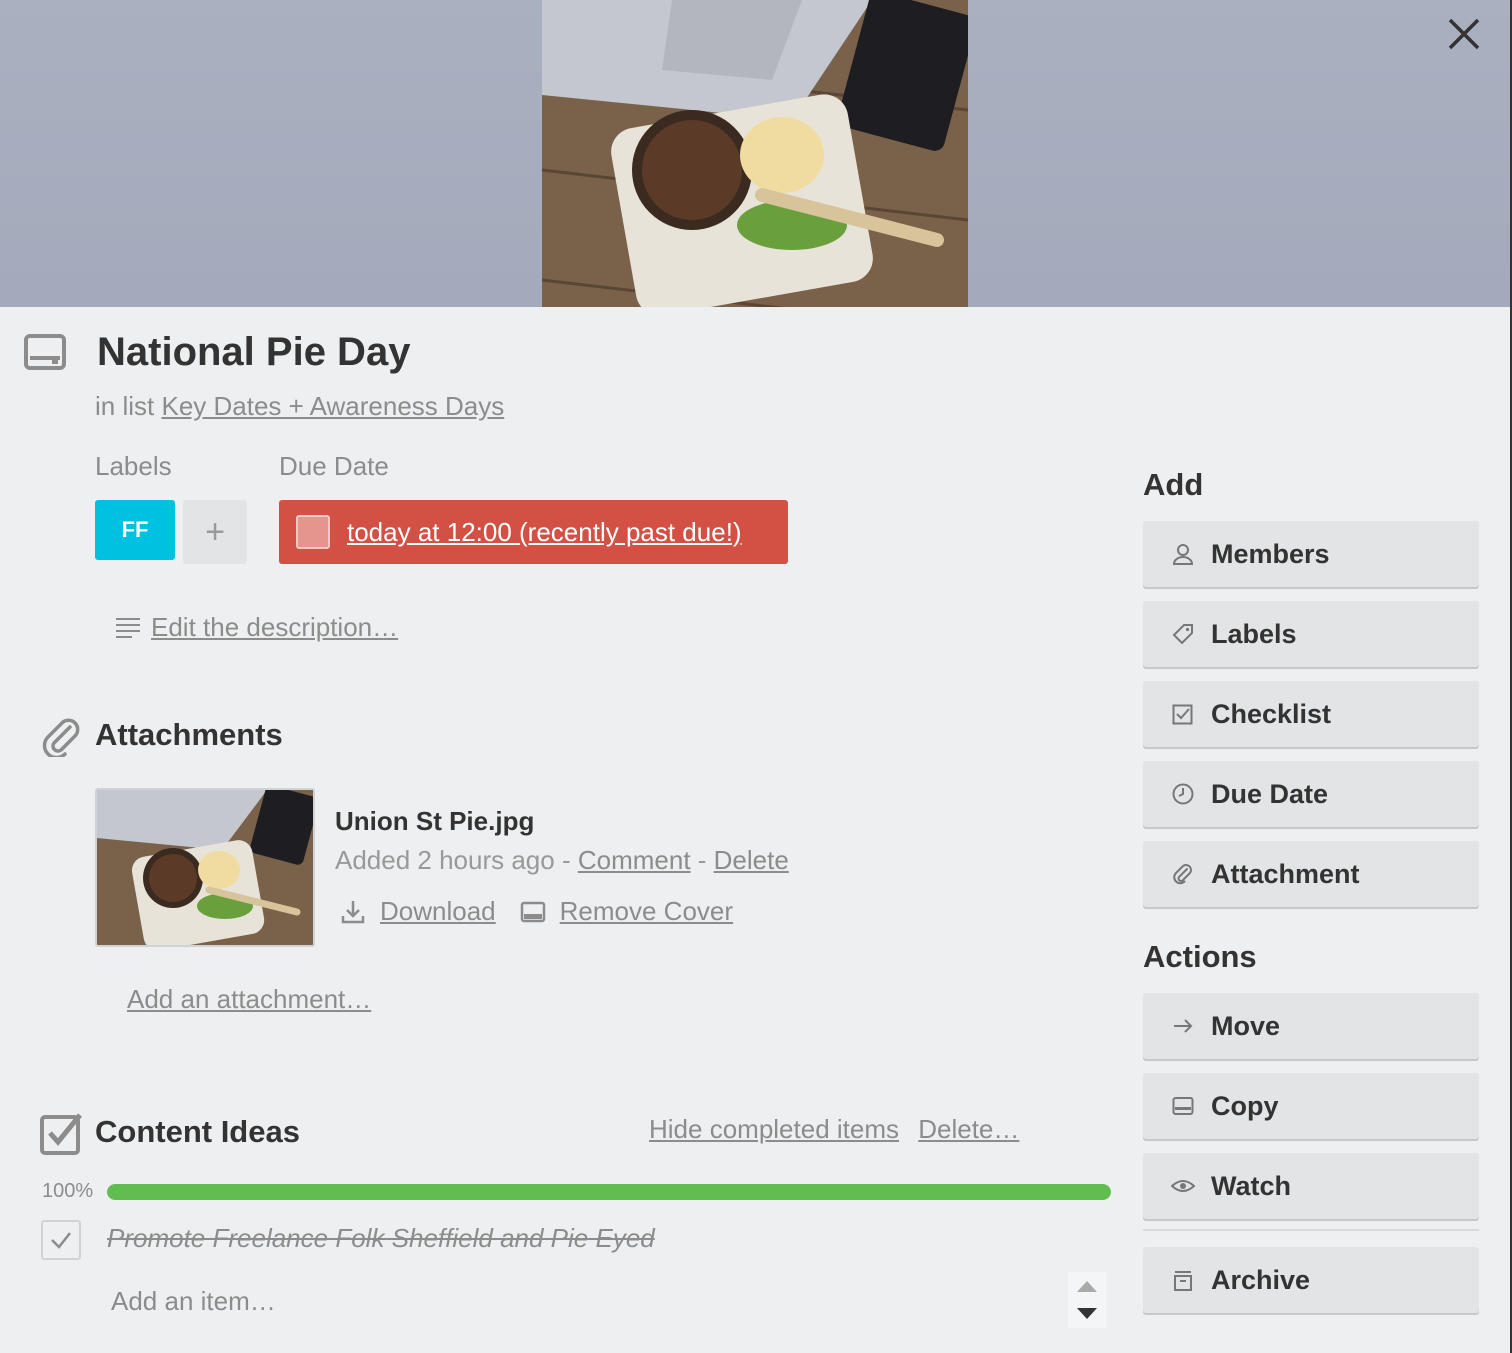 This screenshot has width=1512, height=1353. What do you see at coordinates (646, 911) in the screenshot?
I see `remove-cover-link: Remove Cover` at bounding box center [646, 911].